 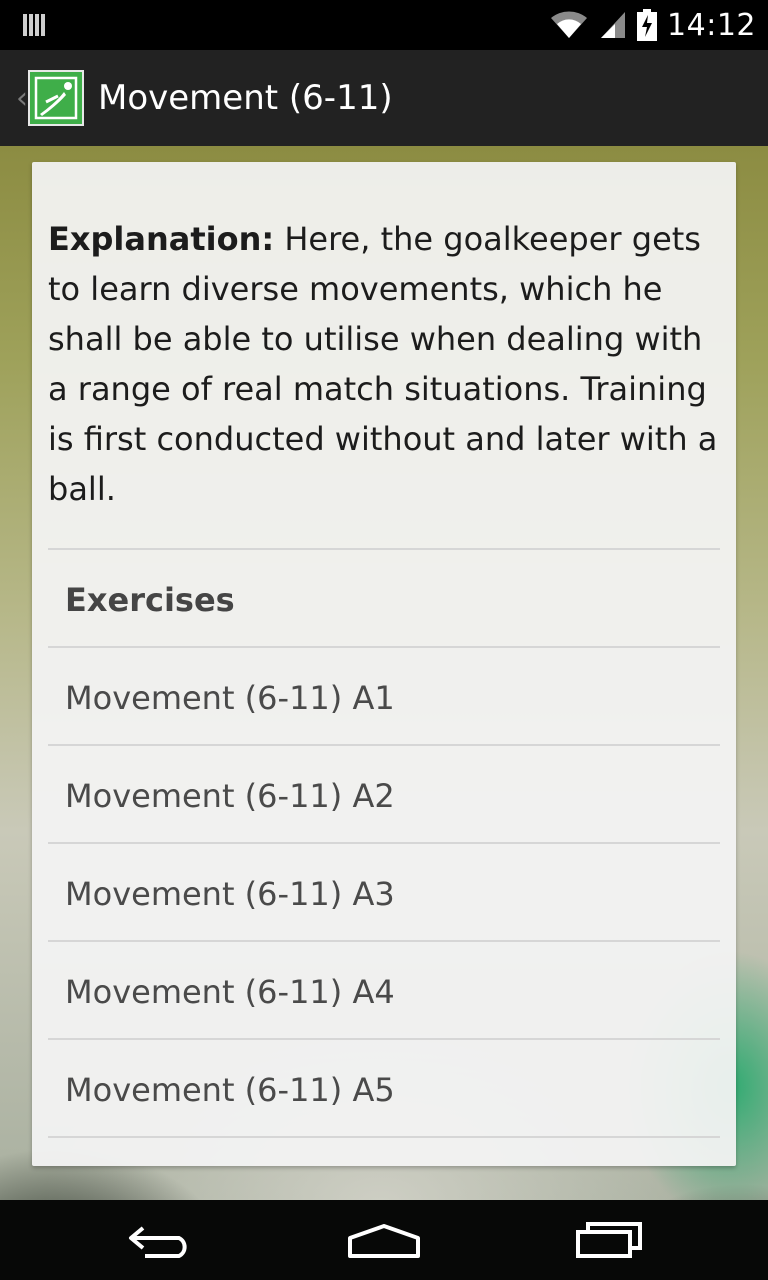 What do you see at coordinates (245, 98) in the screenshot?
I see `page-title: Movement (6-11)` at bounding box center [245, 98].